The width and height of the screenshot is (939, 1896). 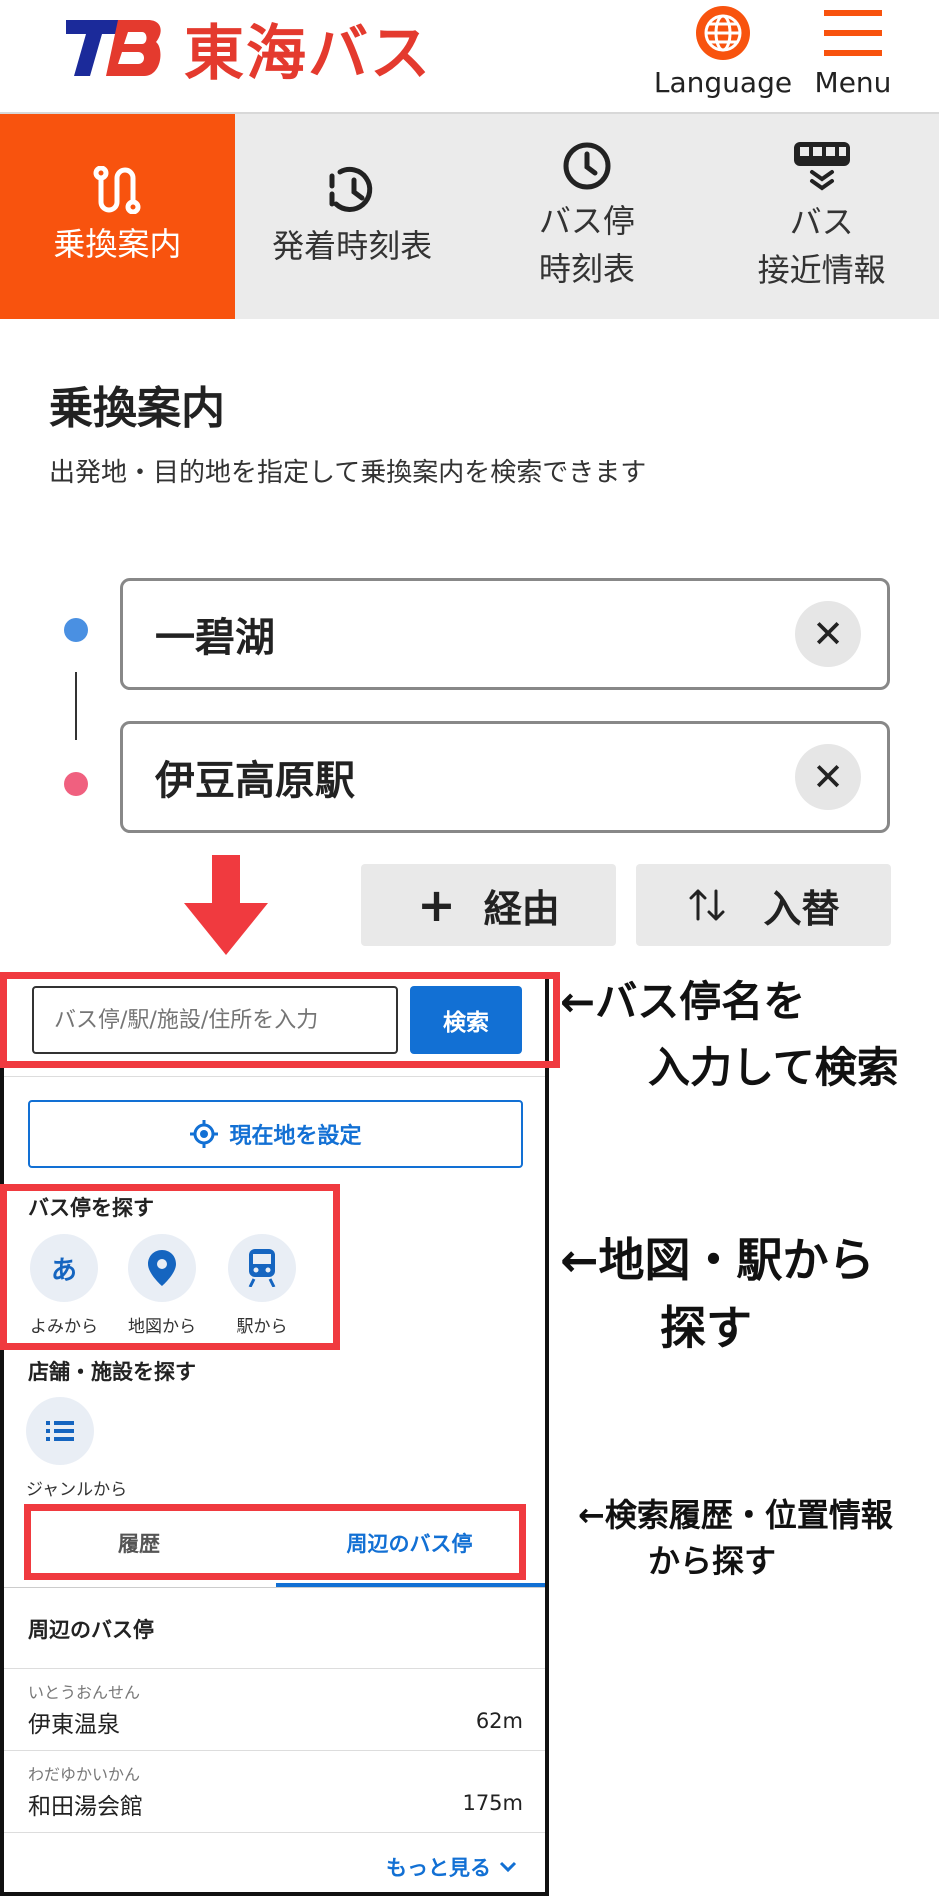 What do you see at coordinates (505, 634) in the screenshot?
I see `origin-field: 一碧湖 ✕` at bounding box center [505, 634].